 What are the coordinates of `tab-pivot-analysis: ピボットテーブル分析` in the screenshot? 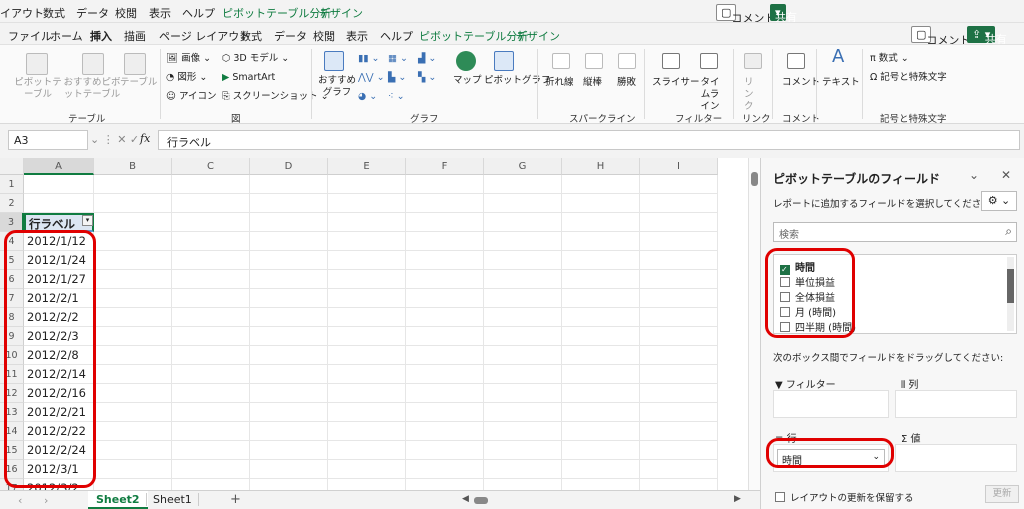 It's located at (473, 36).